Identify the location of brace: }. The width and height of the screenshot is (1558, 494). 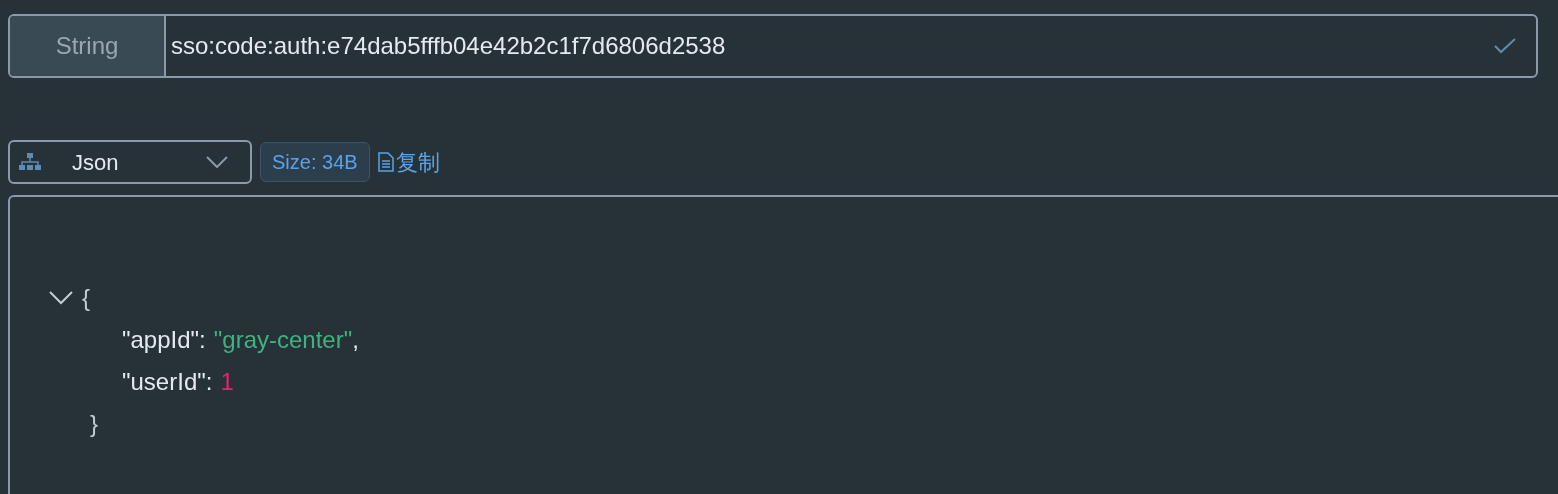
(94, 423).